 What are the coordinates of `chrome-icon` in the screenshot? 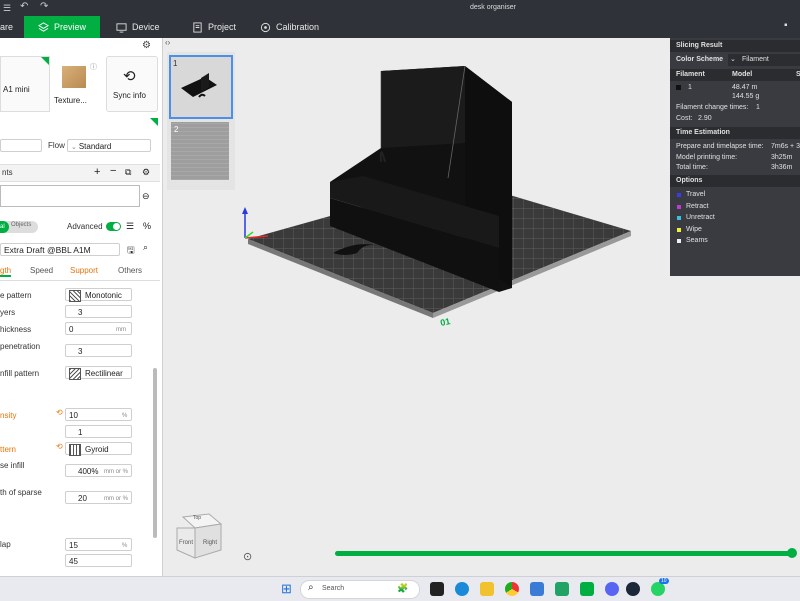 It's located at (512, 589).